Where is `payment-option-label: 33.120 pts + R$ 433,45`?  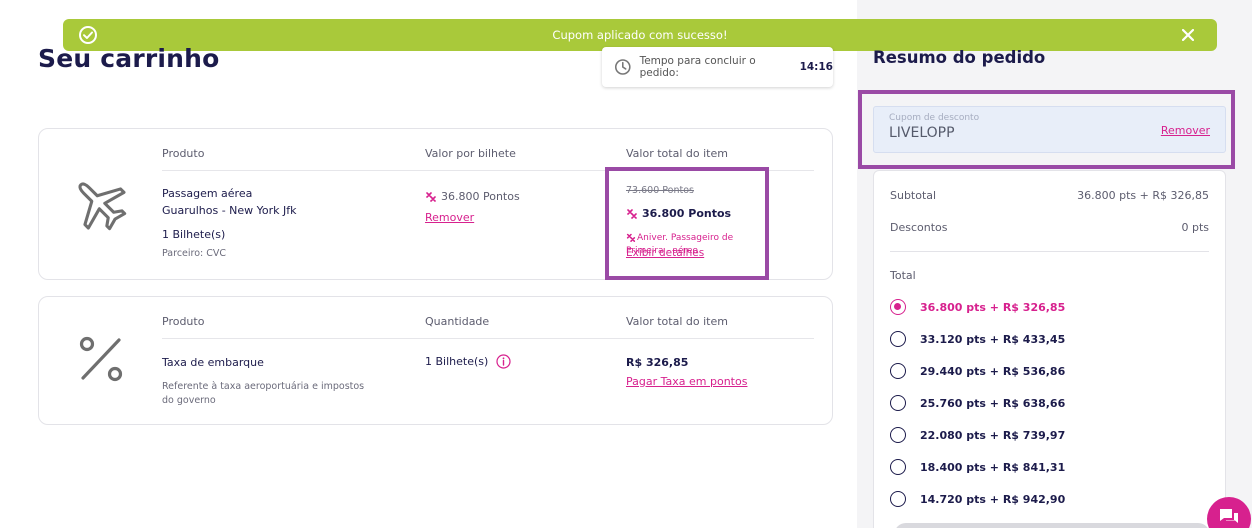 payment-option-label: 33.120 pts + R$ 433,45 is located at coordinates (993, 339).